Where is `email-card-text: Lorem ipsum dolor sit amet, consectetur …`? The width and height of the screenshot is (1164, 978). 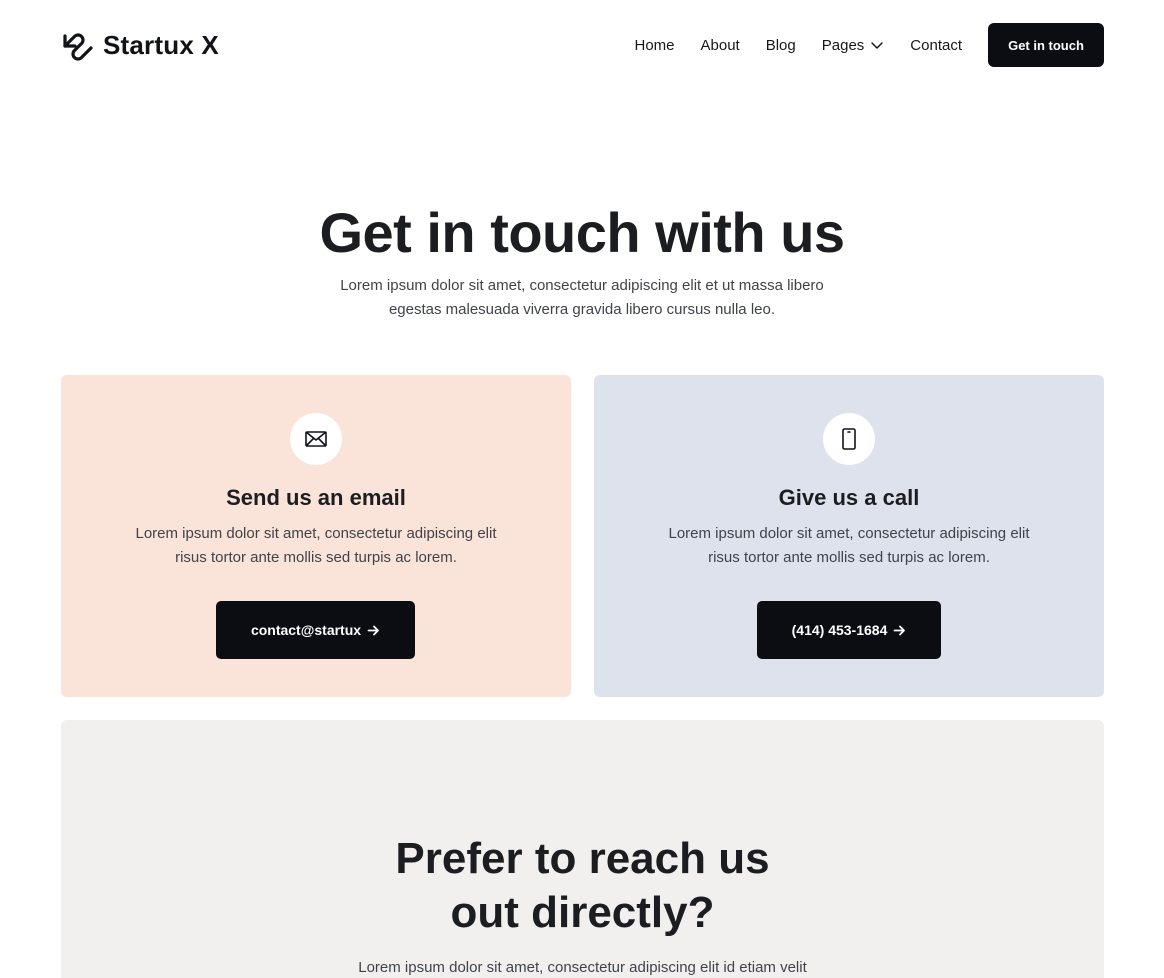
email-card-text: Lorem ipsum dolor sit amet, consectetur … is located at coordinates (316, 545).